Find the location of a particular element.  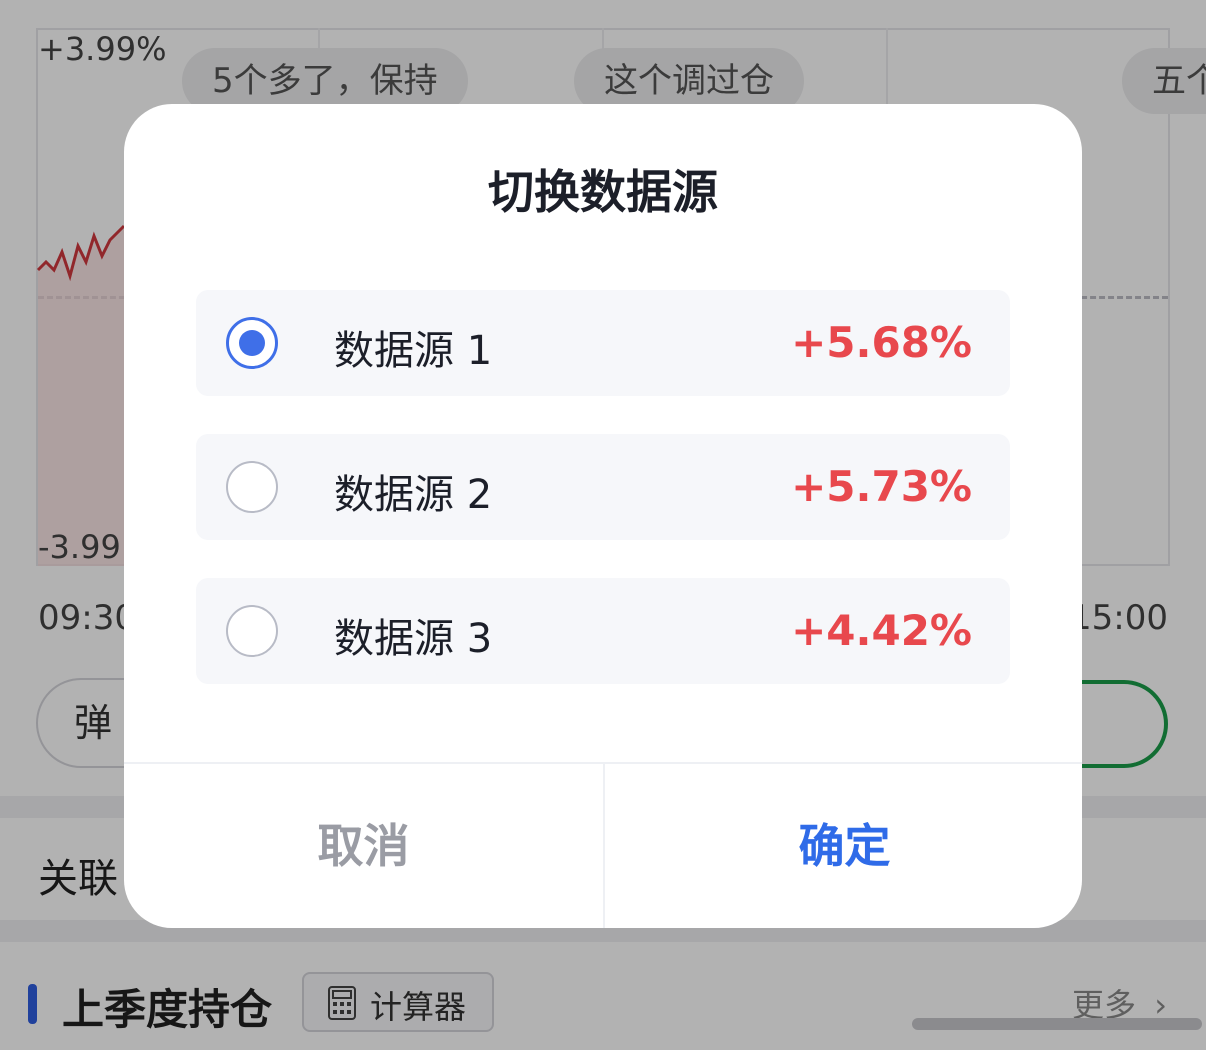

data-source-option-1: 数据源 1 +5.68% is located at coordinates (603, 343).